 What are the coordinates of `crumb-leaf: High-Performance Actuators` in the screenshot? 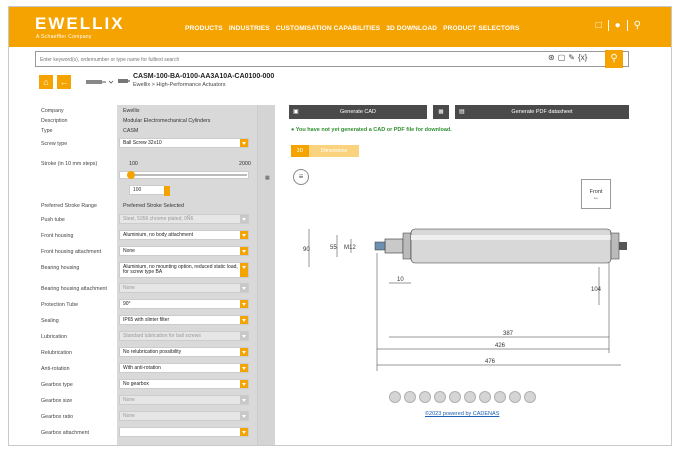 It's located at (190, 85).